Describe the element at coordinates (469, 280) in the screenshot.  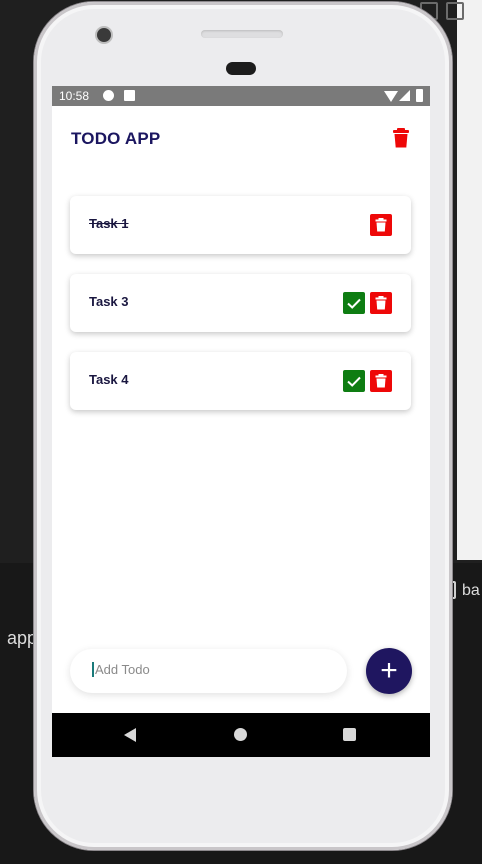
I see `desktop-side-panel` at that location.